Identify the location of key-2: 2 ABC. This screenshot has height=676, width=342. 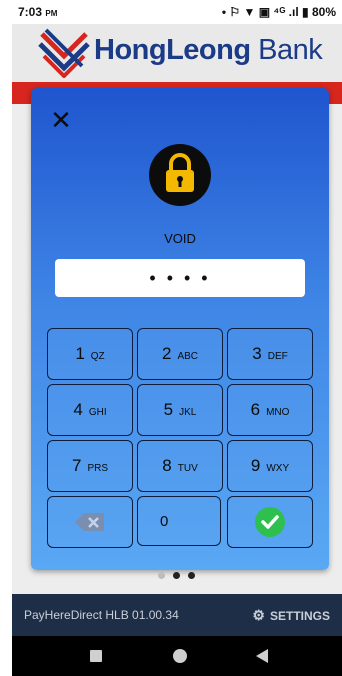
(180, 354).